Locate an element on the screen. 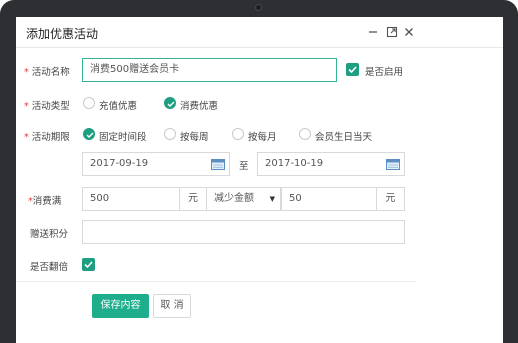 This screenshot has width=518, height=343. spend-amount-input: 500 is located at coordinates (131, 199).